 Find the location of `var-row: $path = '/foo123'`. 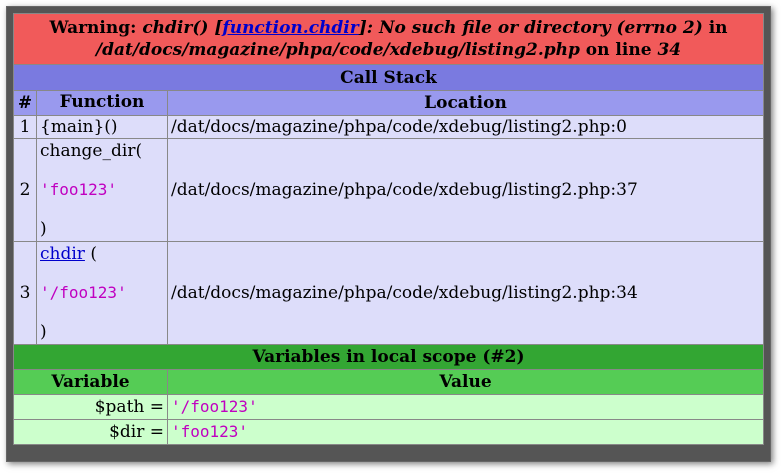

var-row: $path = '/foo123' is located at coordinates (388, 407).